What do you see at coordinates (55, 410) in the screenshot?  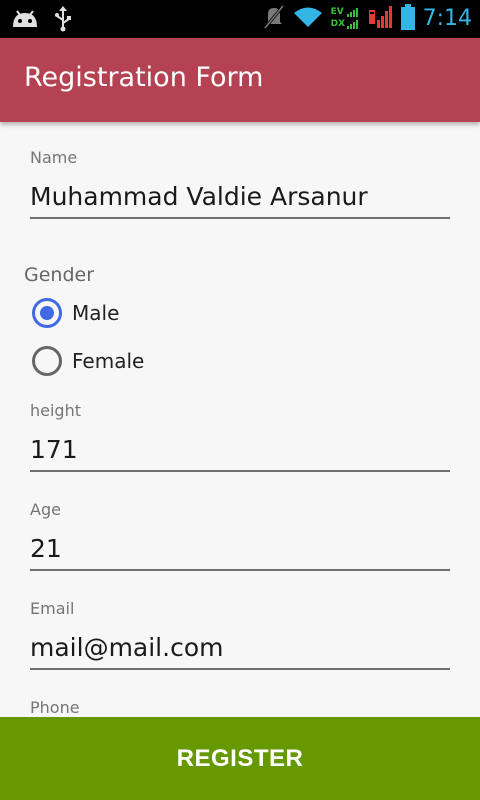 I see `height-label: height` at bounding box center [55, 410].